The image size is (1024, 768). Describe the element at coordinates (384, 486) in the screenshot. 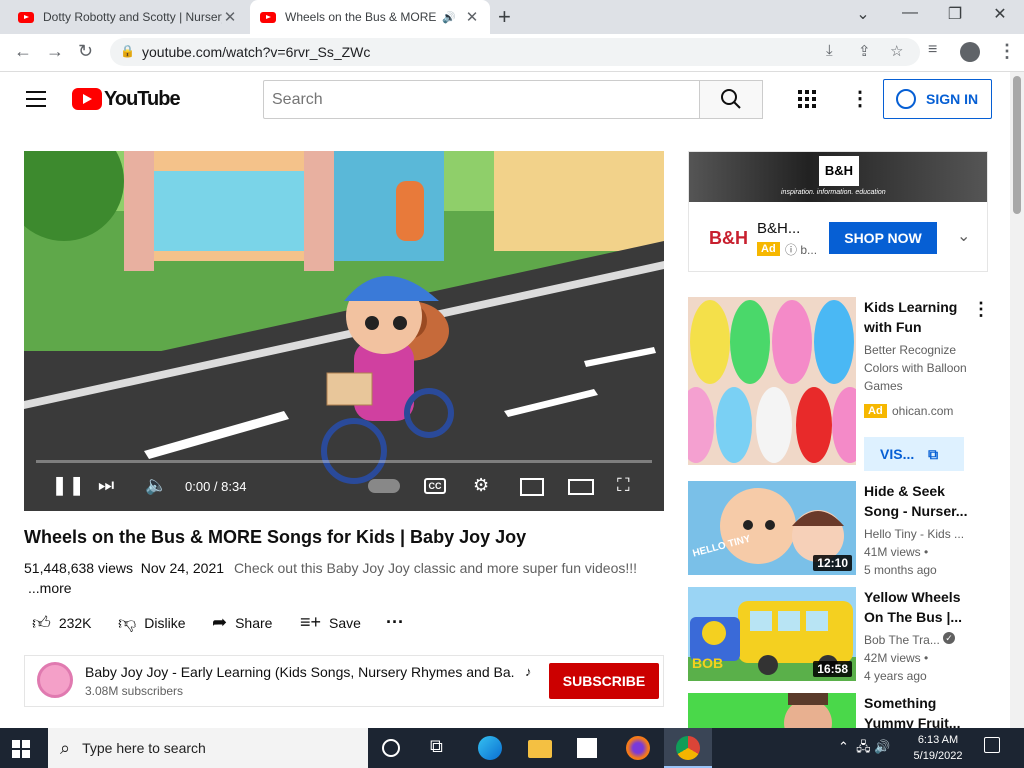

I see `autoplay-toggle` at that location.